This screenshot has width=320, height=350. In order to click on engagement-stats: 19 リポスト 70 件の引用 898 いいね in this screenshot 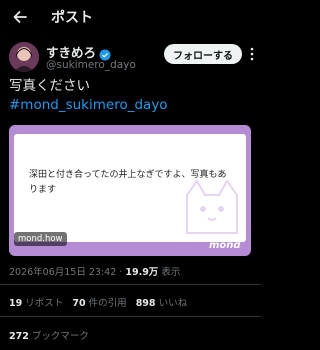, I will do `click(98, 302)`.